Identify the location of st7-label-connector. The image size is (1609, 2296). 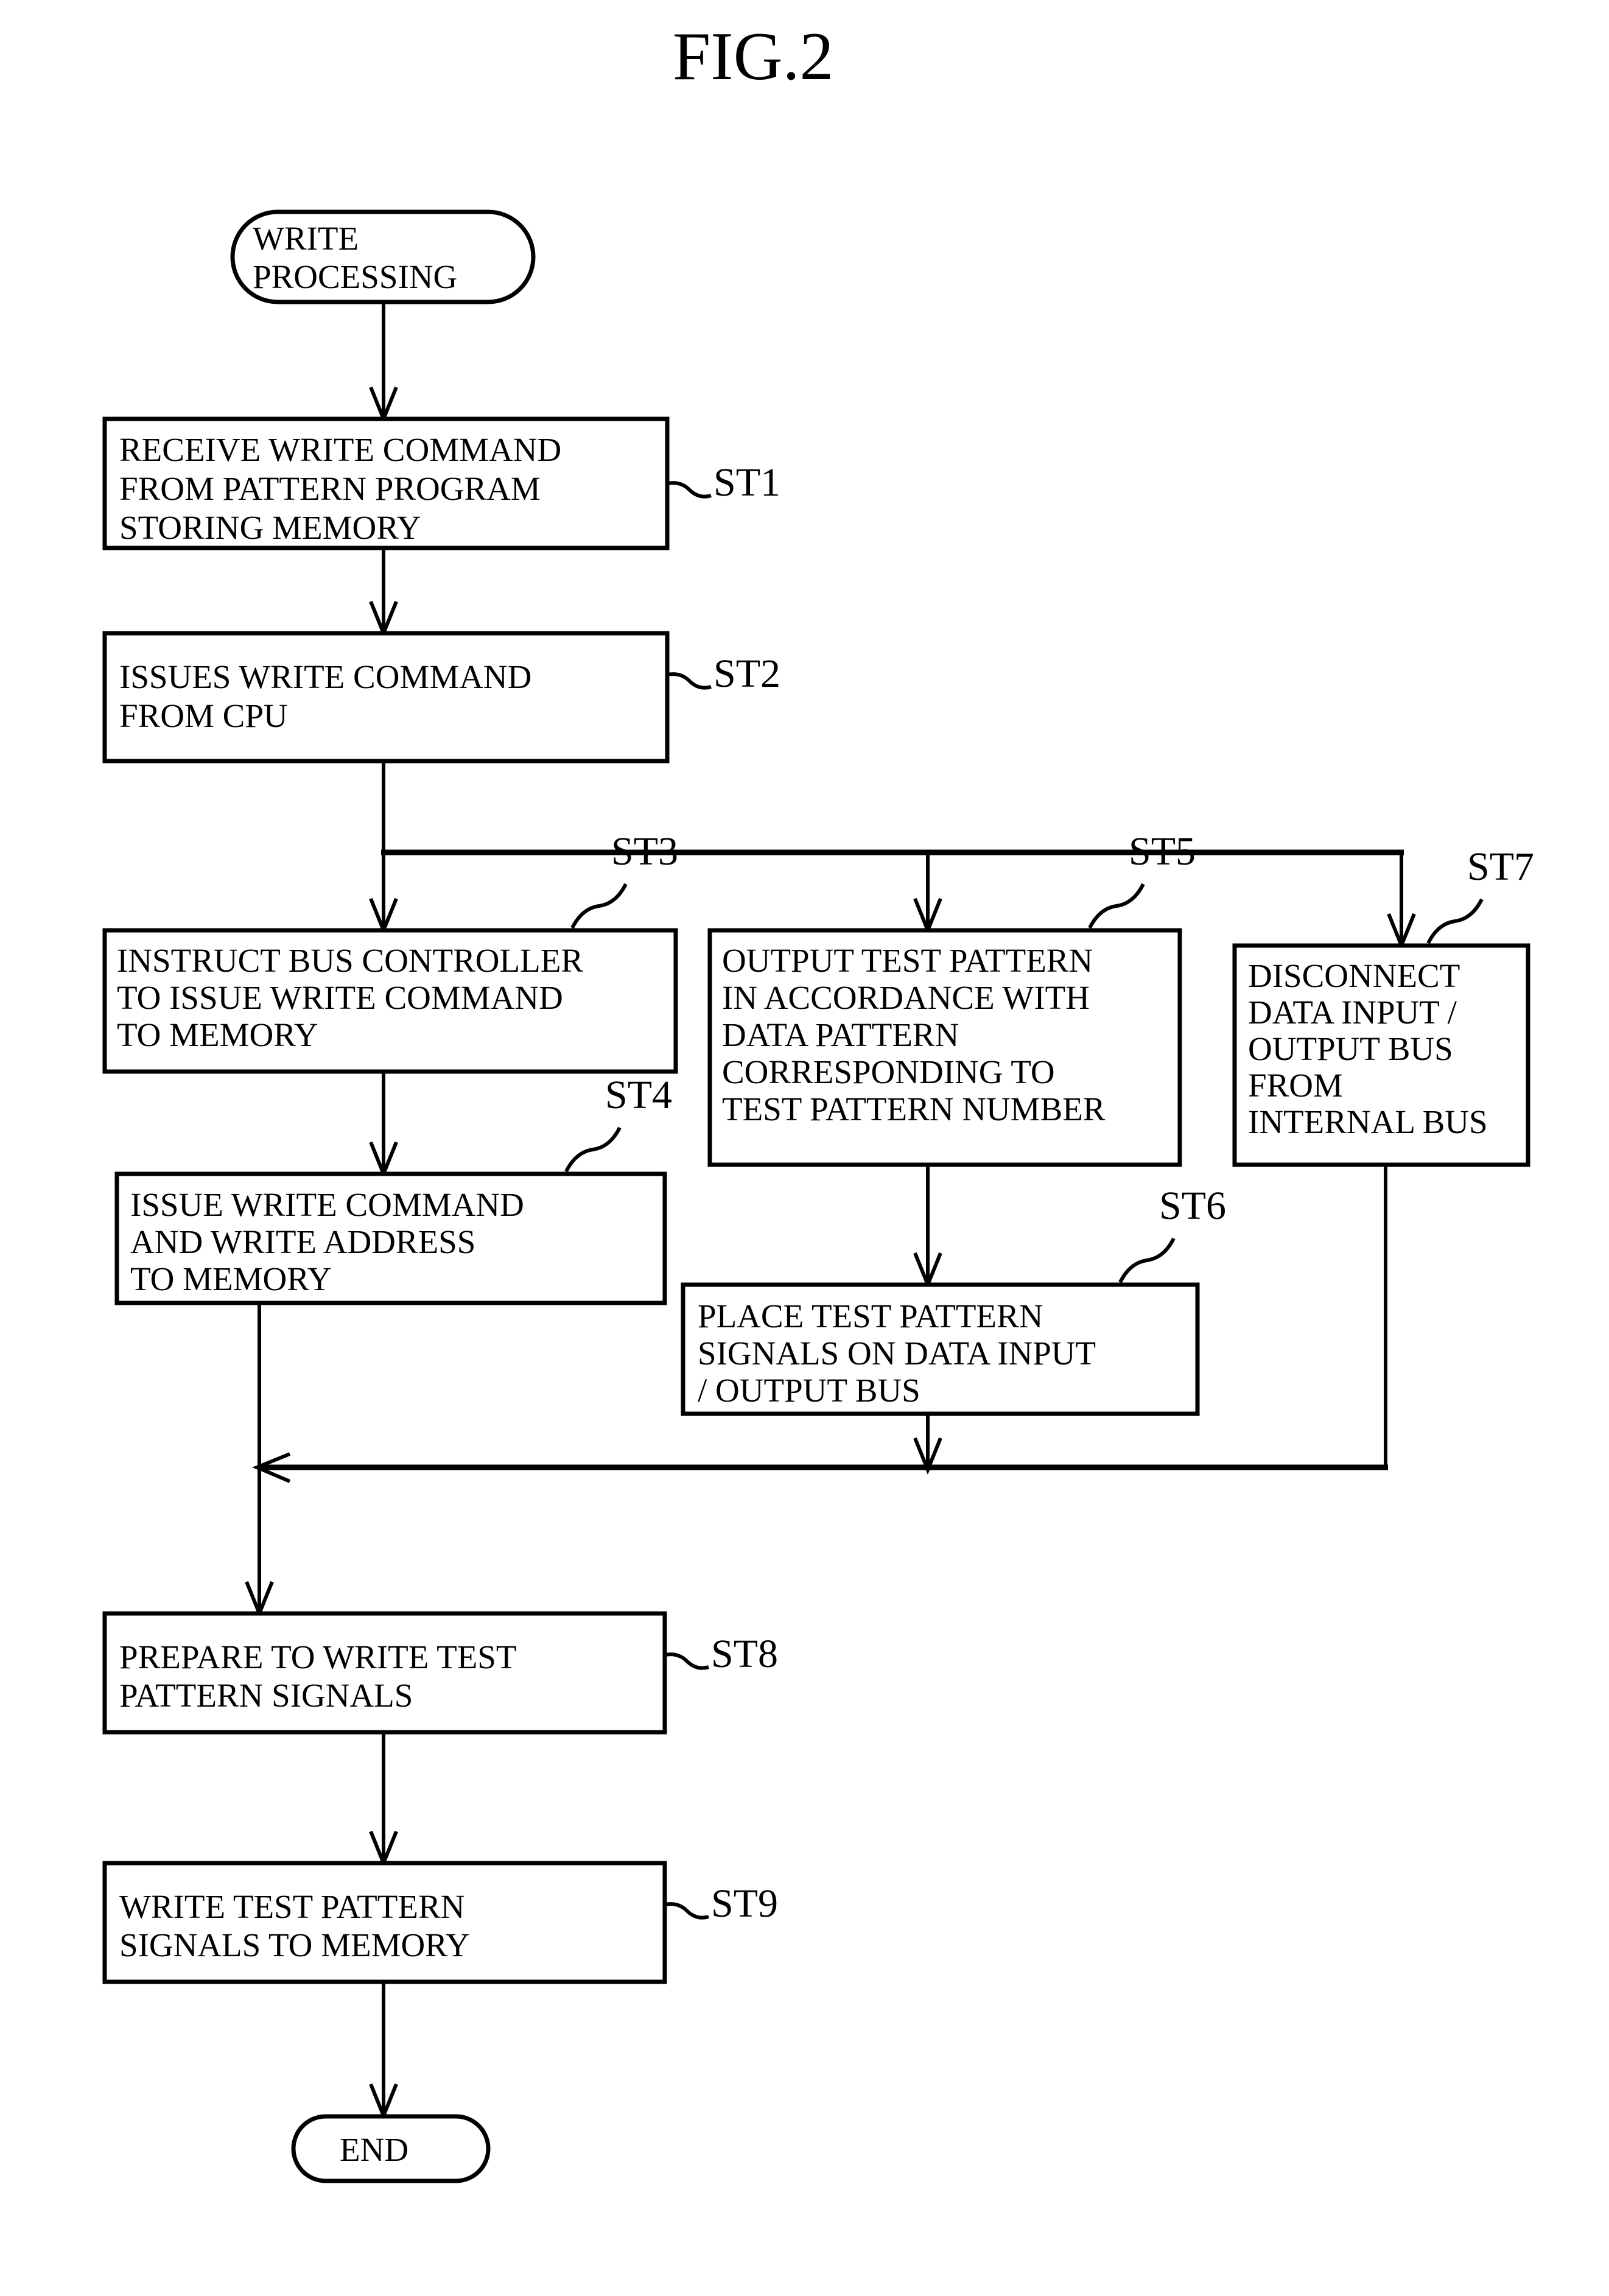
(1455, 921).